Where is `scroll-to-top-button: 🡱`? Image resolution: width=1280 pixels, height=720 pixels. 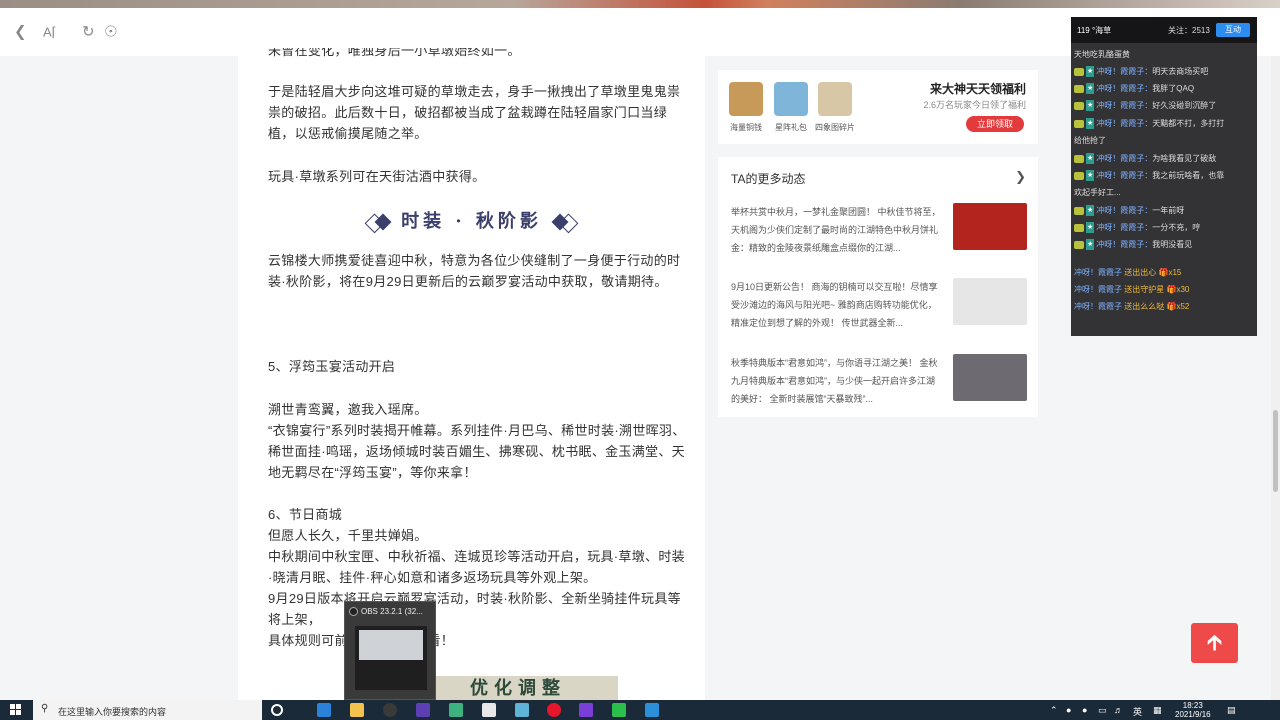 scroll-to-top-button: 🡱 is located at coordinates (1214, 643).